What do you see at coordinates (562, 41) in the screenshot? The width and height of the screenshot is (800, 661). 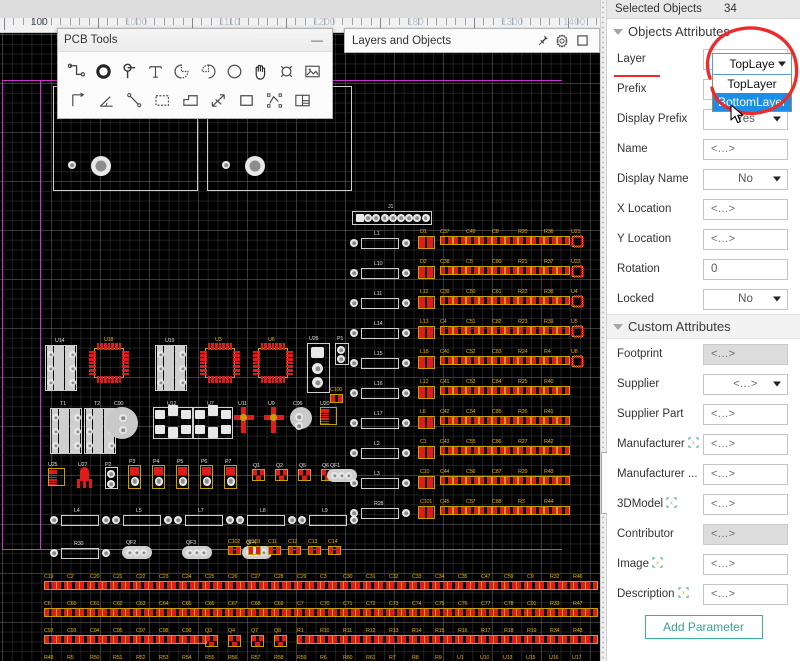 I see `gear-icon` at bounding box center [562, 41].